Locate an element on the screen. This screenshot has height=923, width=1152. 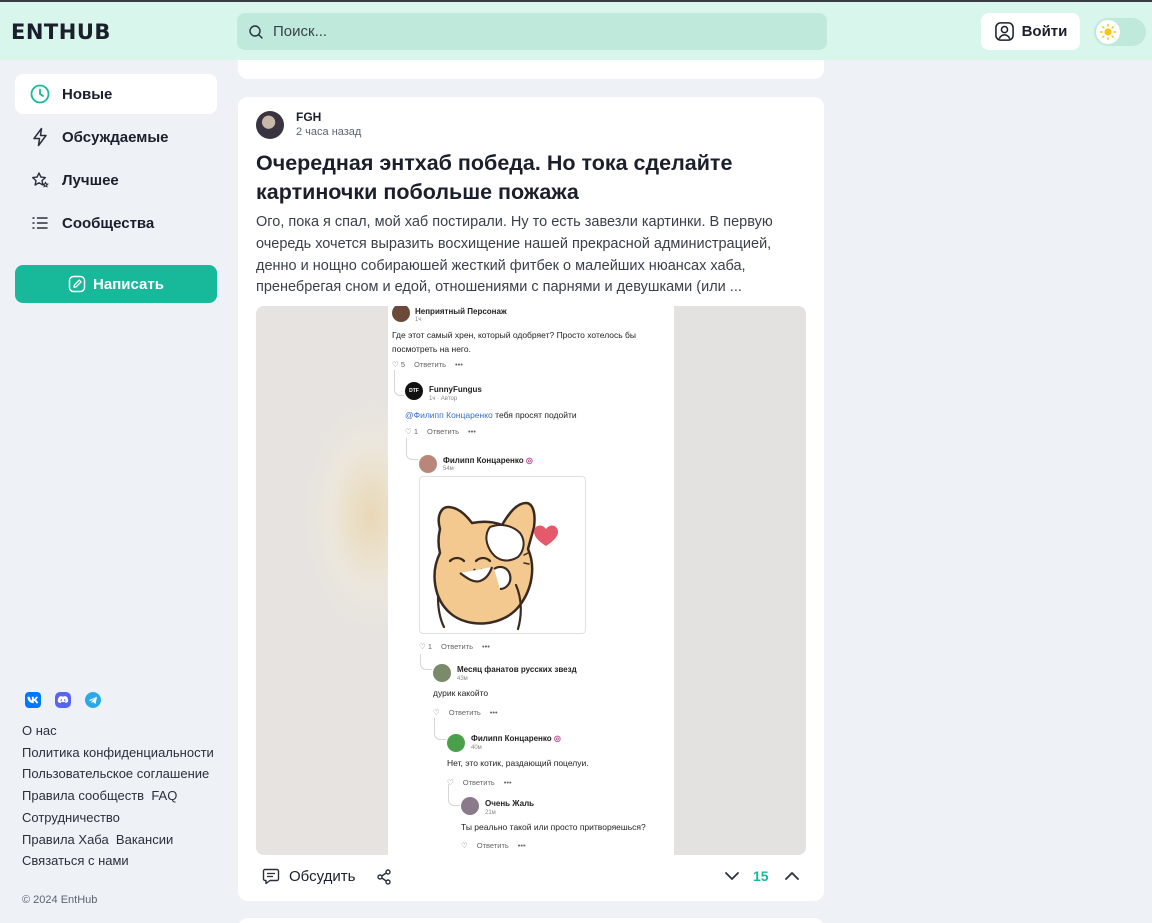
discord-icon is located at coordinates (63, 700).